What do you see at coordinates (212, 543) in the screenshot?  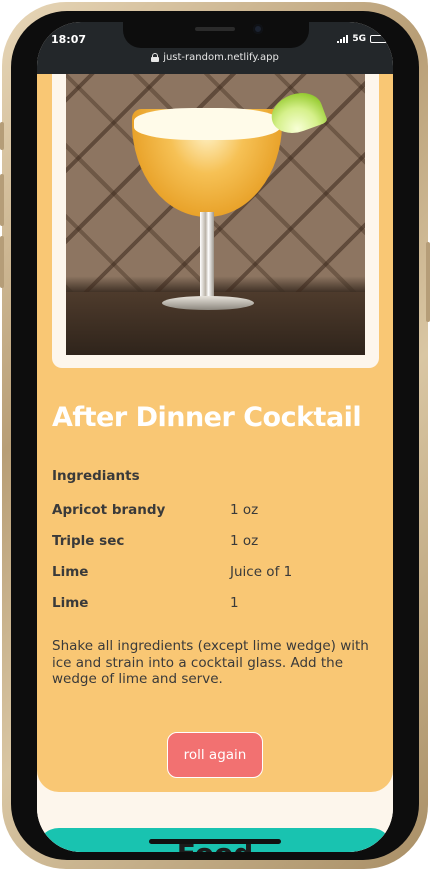 I see `ingredient-row: Triple sec 1 oz` at bounding box center [212, 543].